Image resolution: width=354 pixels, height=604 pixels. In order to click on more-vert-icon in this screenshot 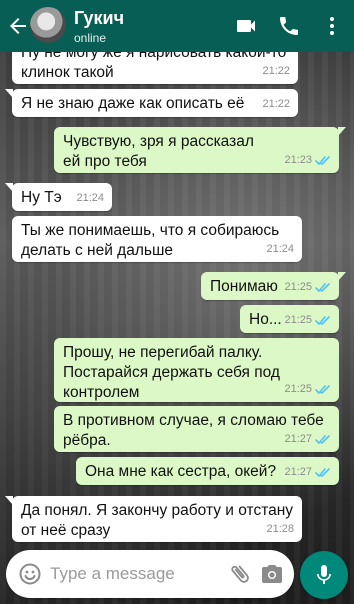, I will do `click(332, 26)`.